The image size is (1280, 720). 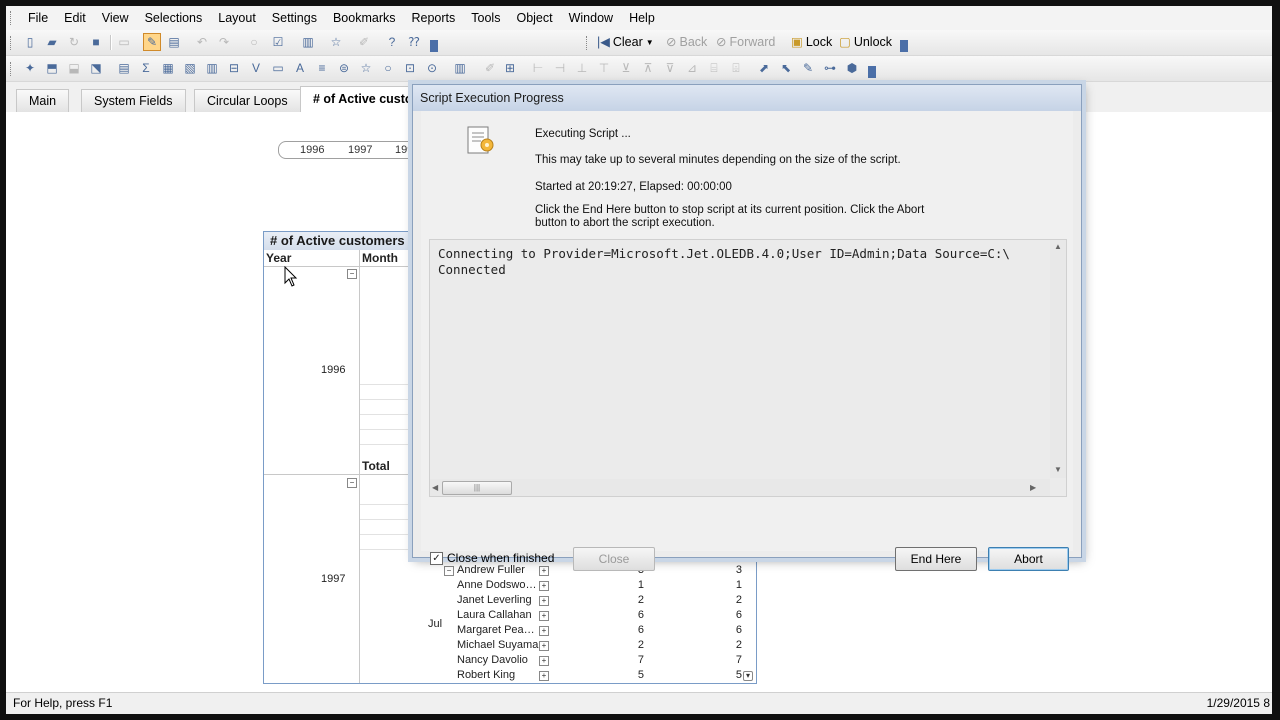 What do you see at coordinates (614, 559) in the screenshot?
I see `close-button: Close` at bounding box center [614, 559].